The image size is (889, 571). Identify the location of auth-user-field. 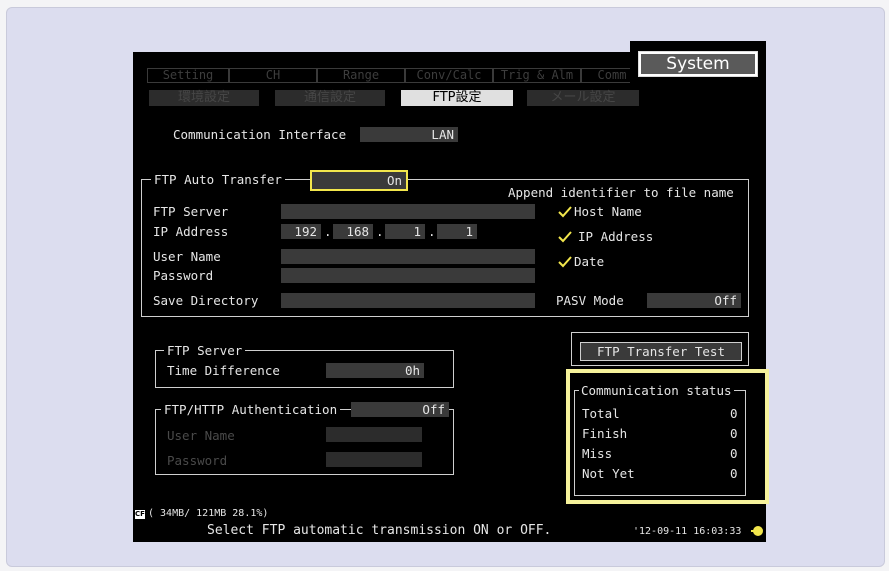
(374, 434).